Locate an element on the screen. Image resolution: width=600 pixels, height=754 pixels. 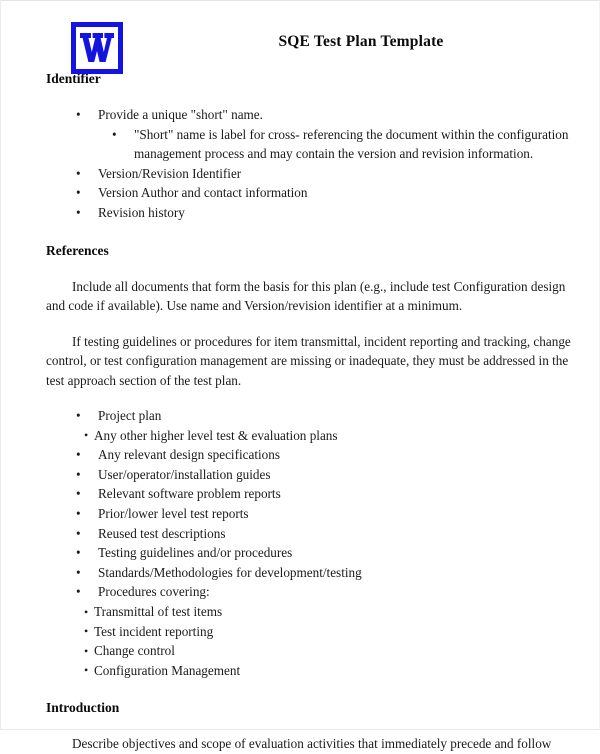
document-header: SQE Test Plan Template is located at coordinates (300, 37).